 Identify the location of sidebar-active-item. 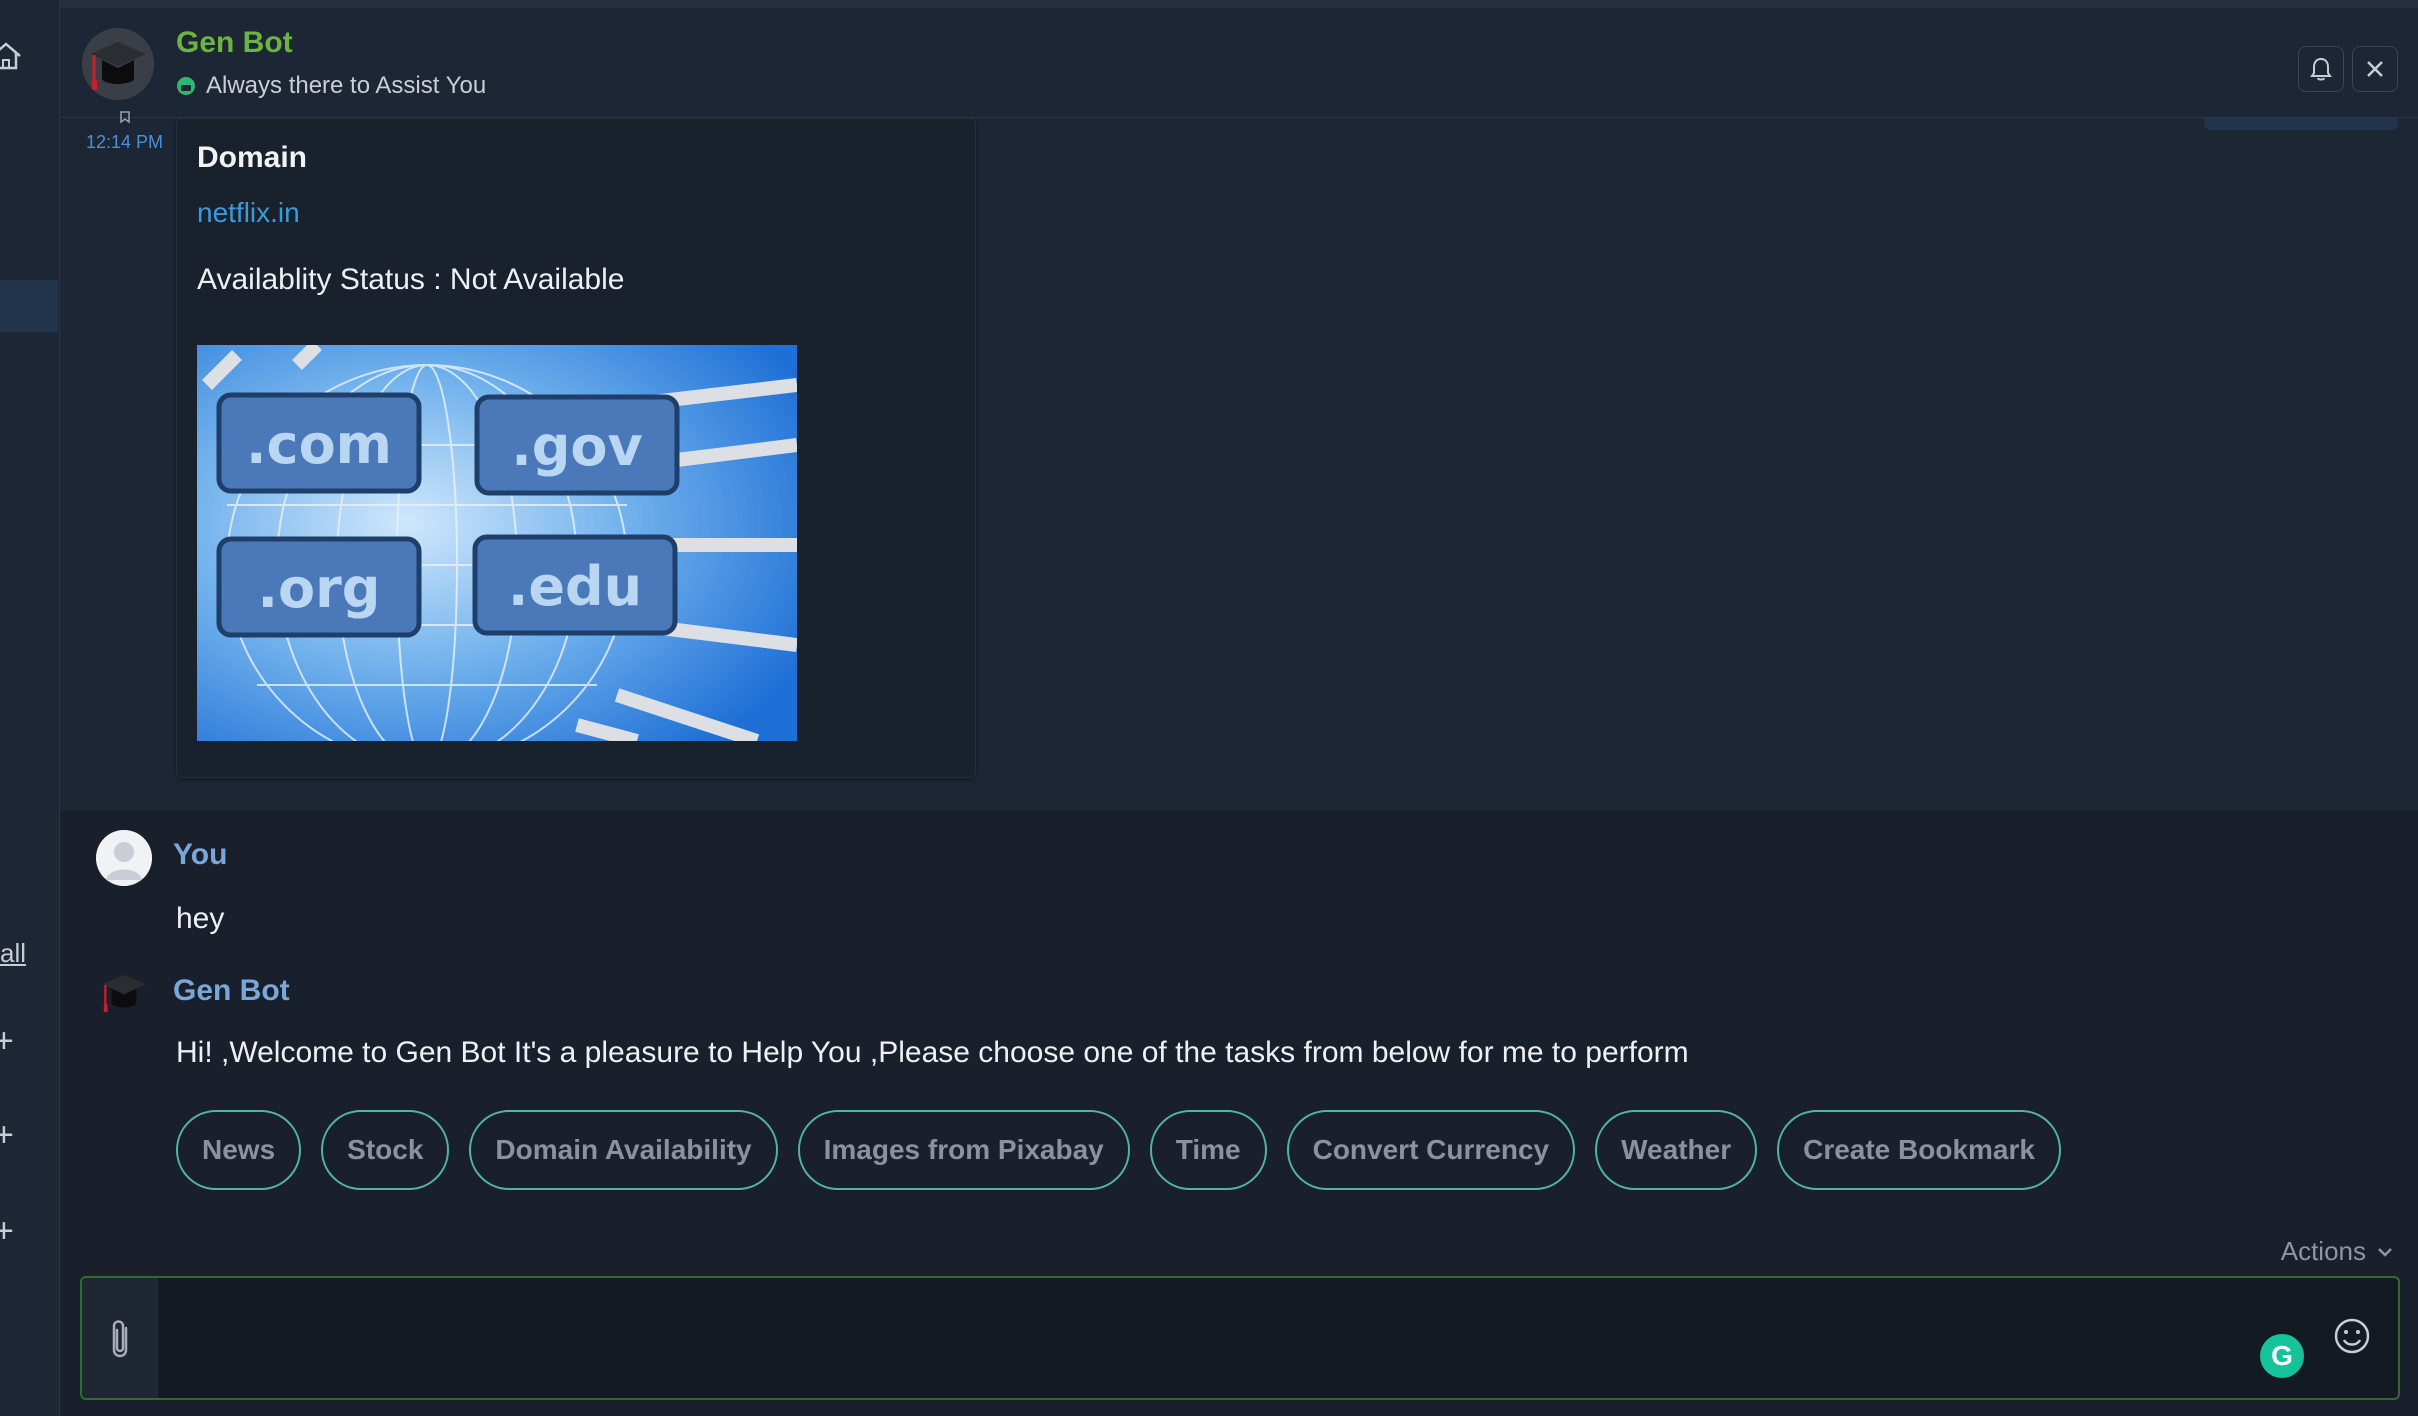
(29, 306).